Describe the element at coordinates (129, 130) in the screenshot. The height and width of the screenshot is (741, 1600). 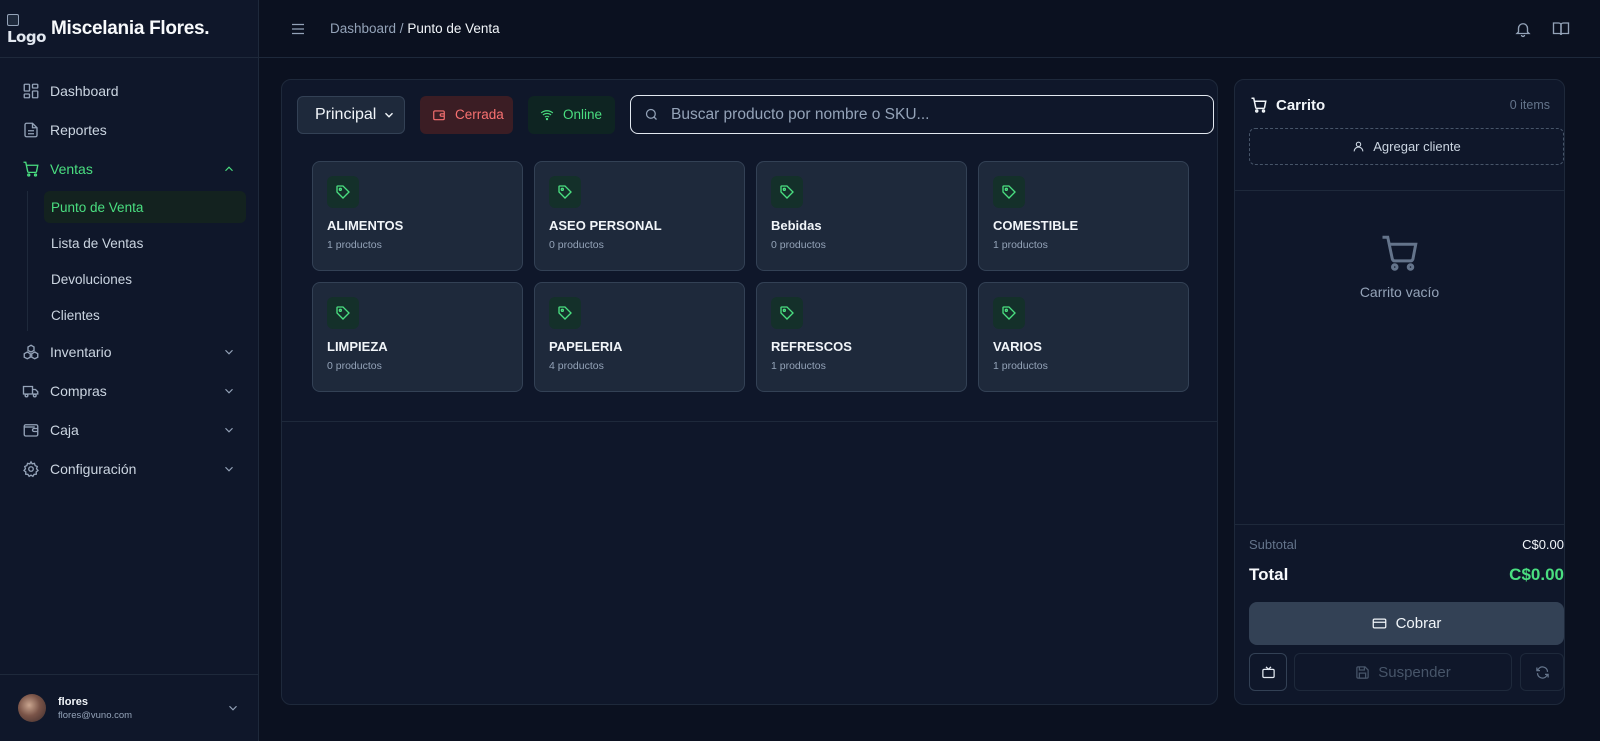
I see `sidebar-item-reportes: Reportes` at that location.